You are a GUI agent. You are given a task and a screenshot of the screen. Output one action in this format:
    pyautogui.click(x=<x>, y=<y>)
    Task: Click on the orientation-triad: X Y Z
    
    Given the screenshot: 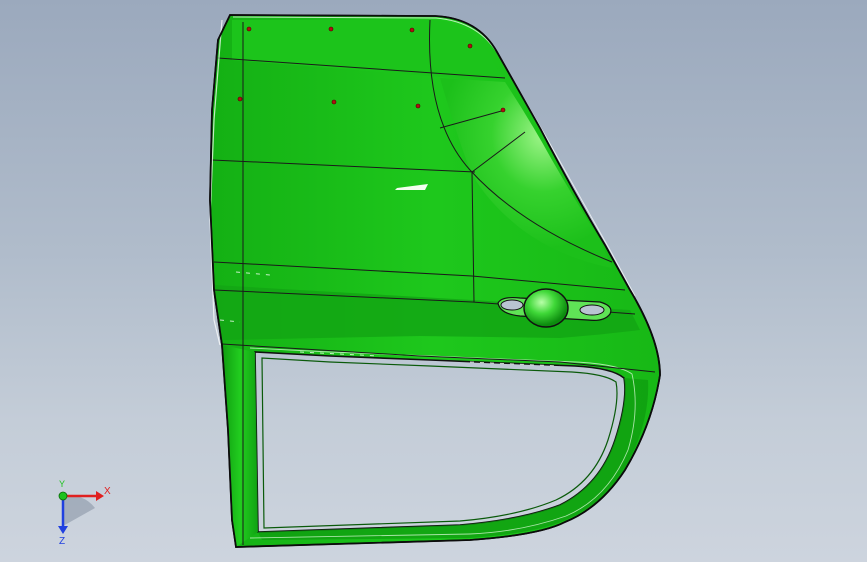 What is the action you would take?
    pyautogui.click(x=85, y=513)
    